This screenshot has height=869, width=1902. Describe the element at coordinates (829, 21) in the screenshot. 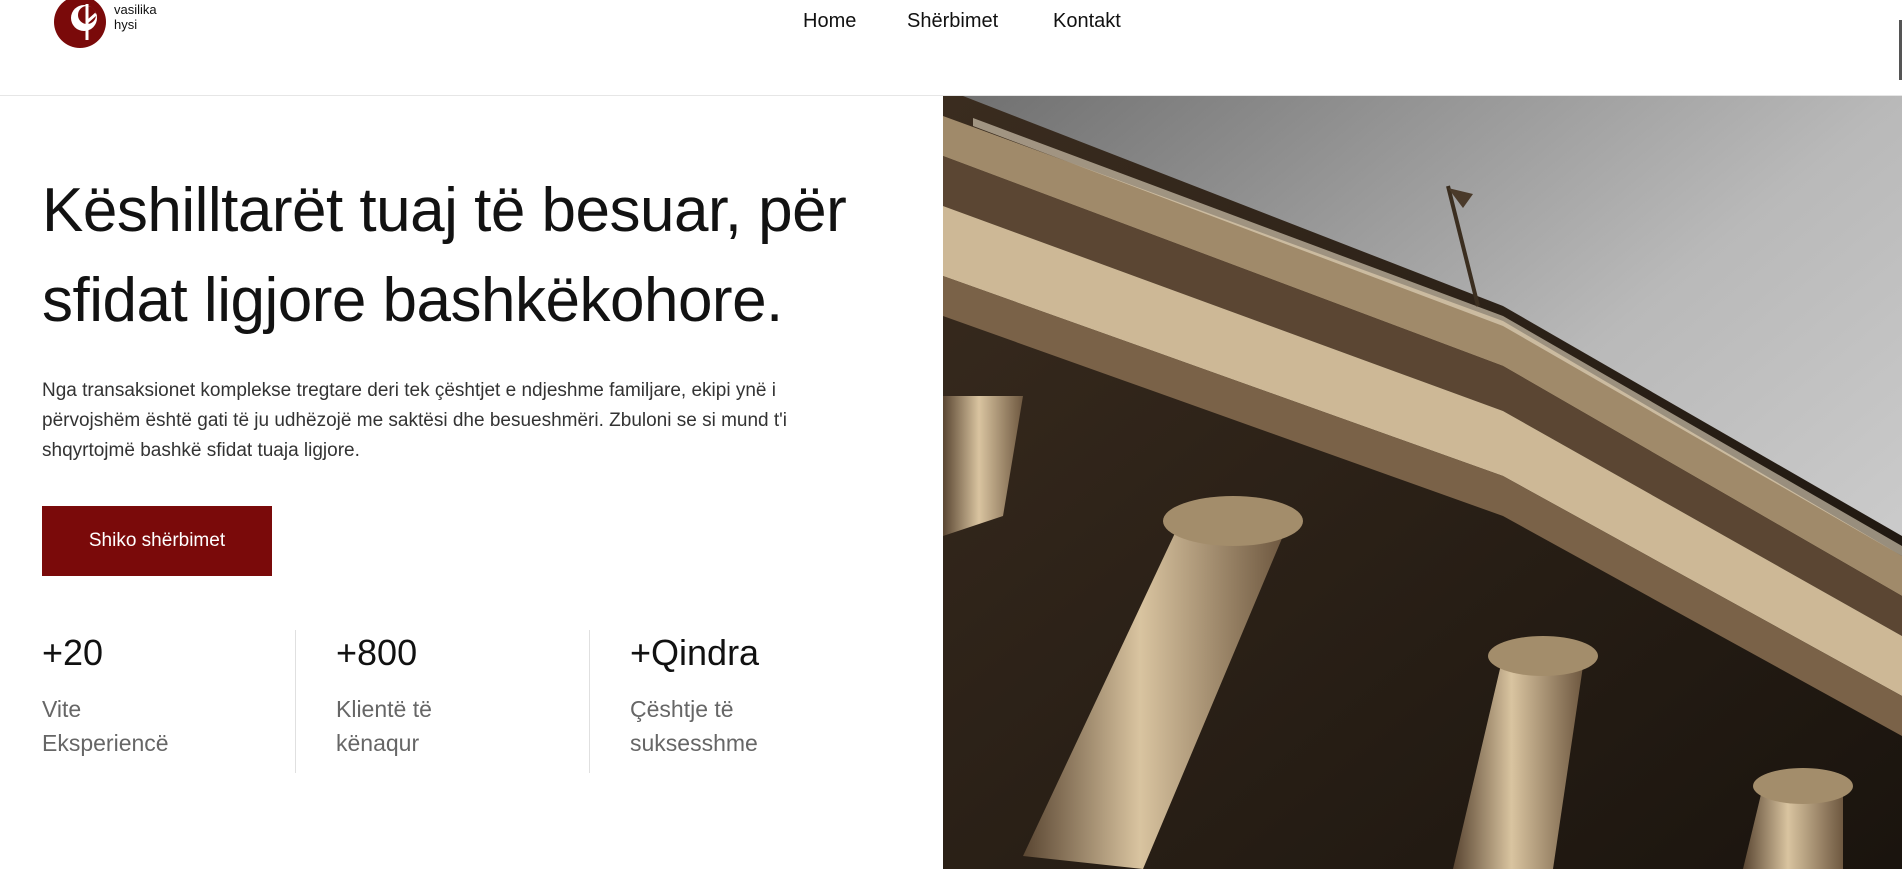

I see `nav-link-home: Home` at that location.